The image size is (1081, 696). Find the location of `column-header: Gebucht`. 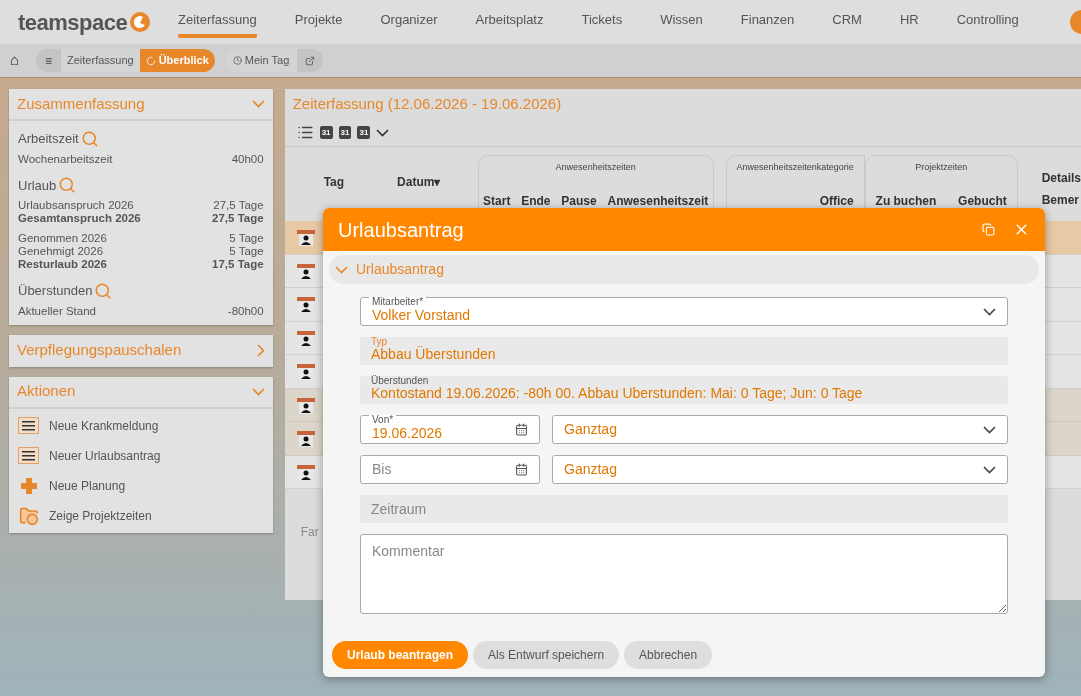

column-header: Gebucht is located at coordinates (982, 200).